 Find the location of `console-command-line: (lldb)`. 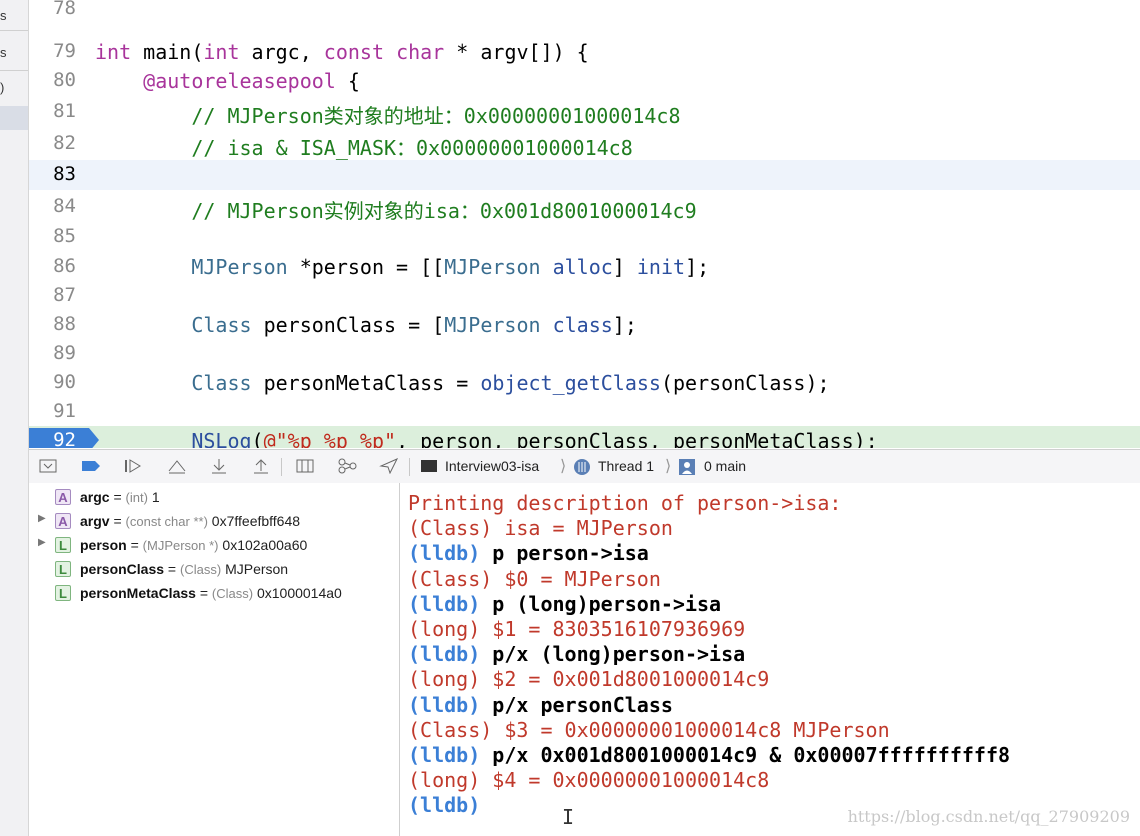

console-command-line: (lldb) is located at coordinates (444, 805).